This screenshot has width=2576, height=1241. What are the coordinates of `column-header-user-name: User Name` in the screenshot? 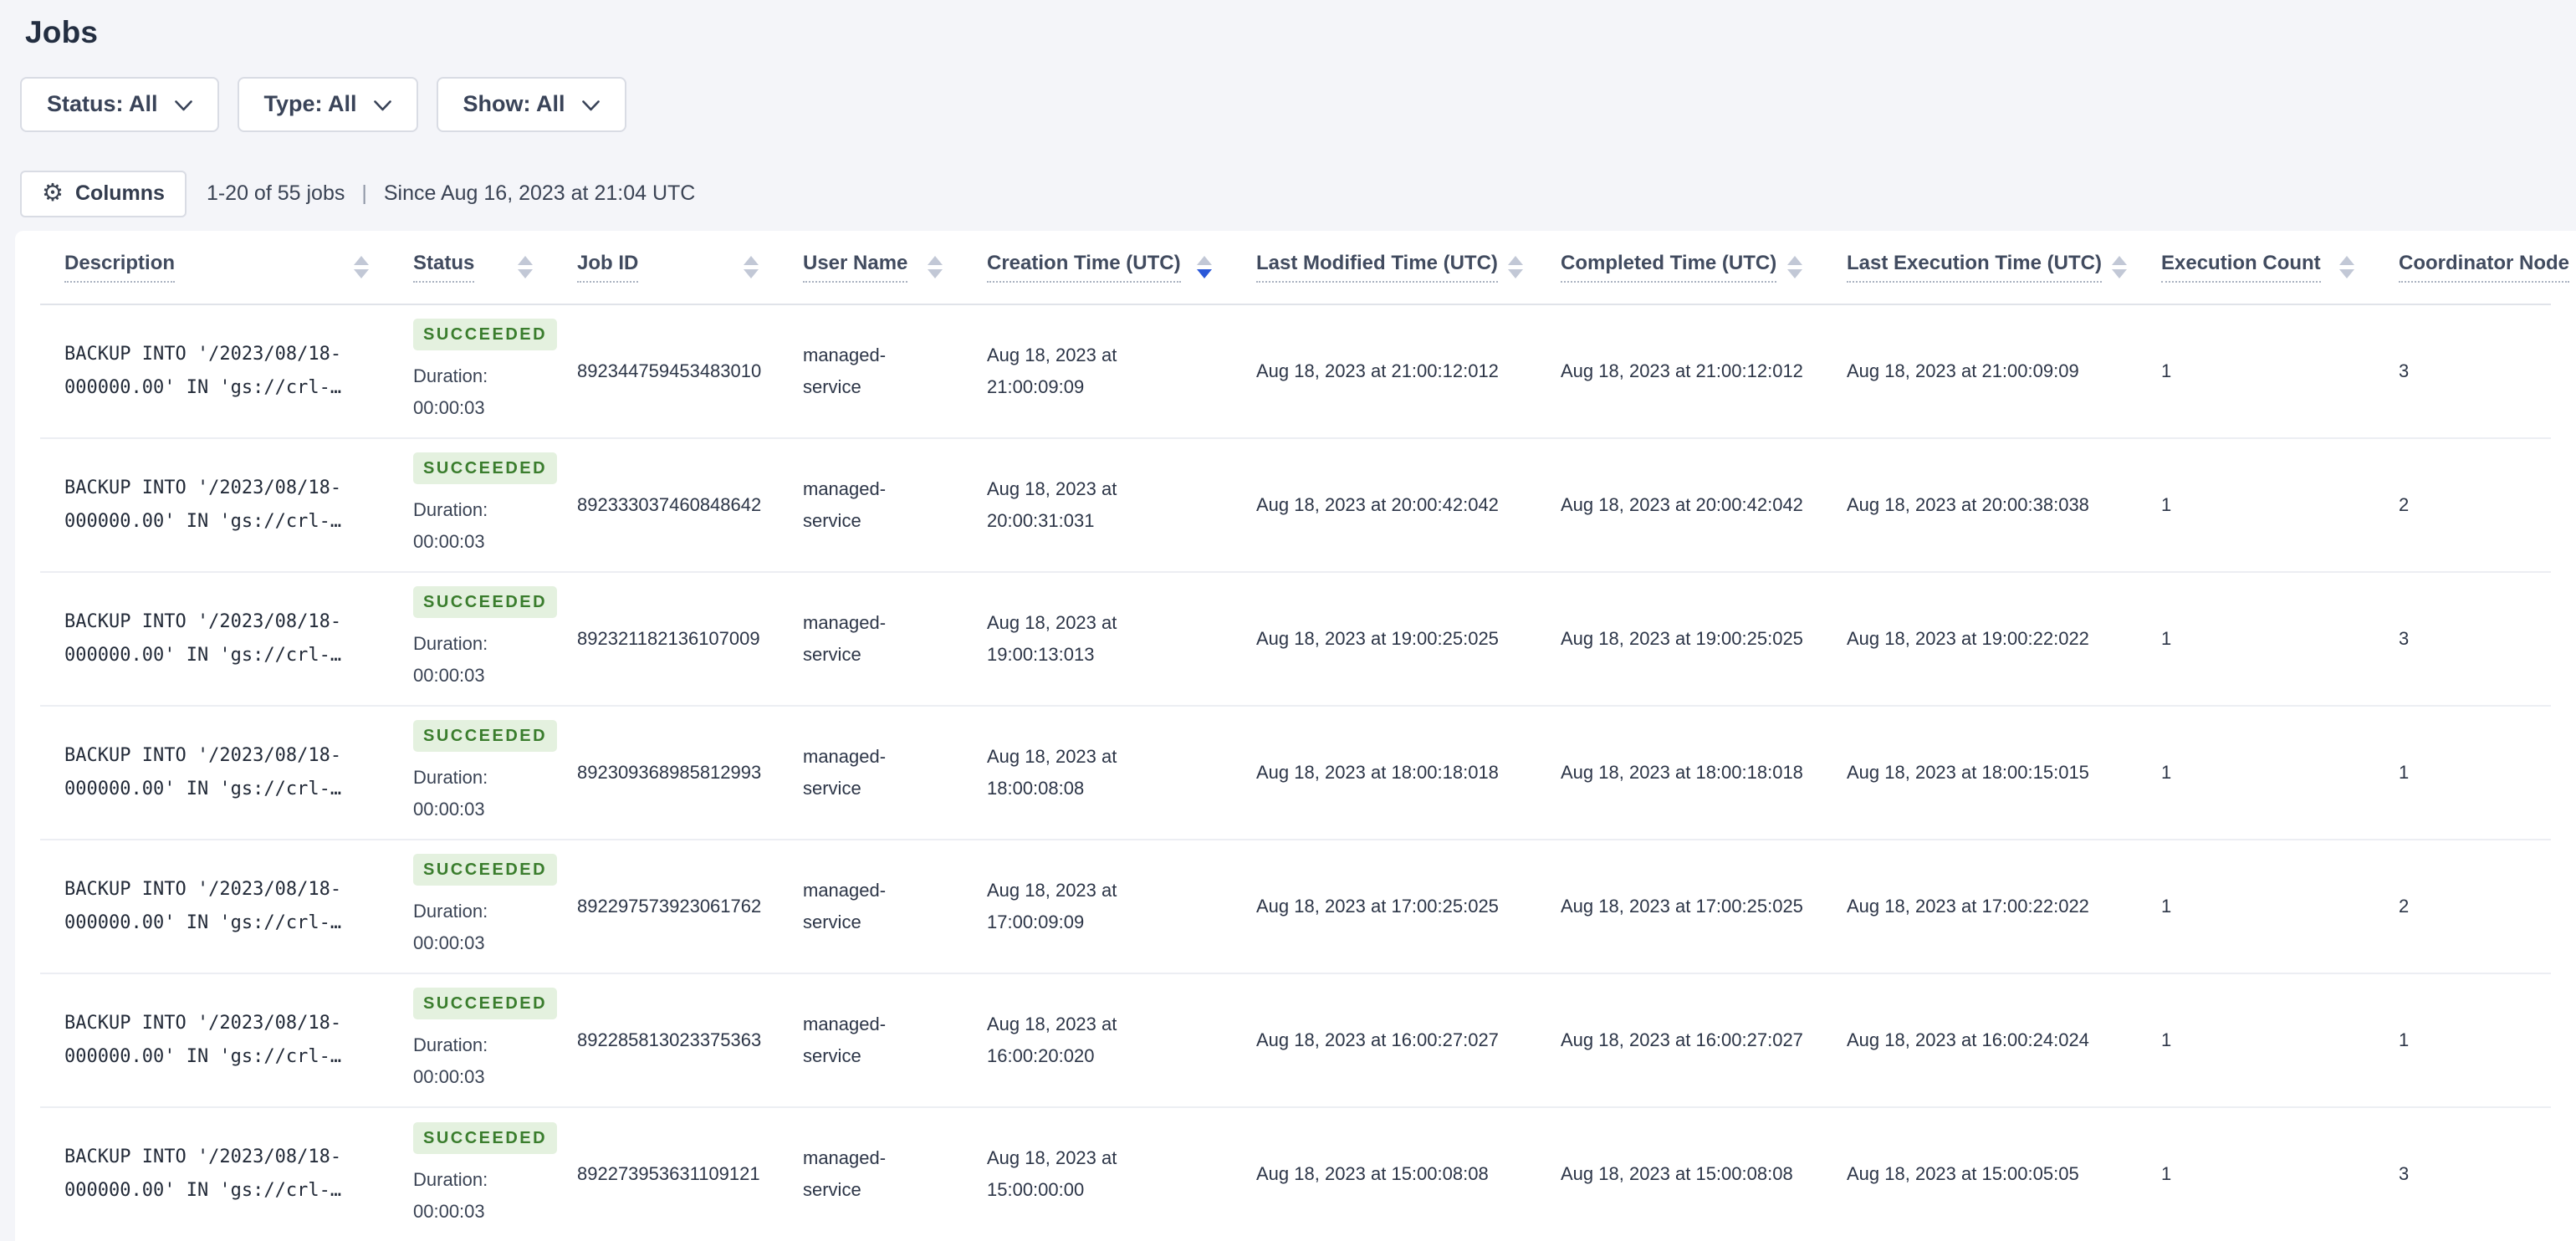 It's located at (871, 267).